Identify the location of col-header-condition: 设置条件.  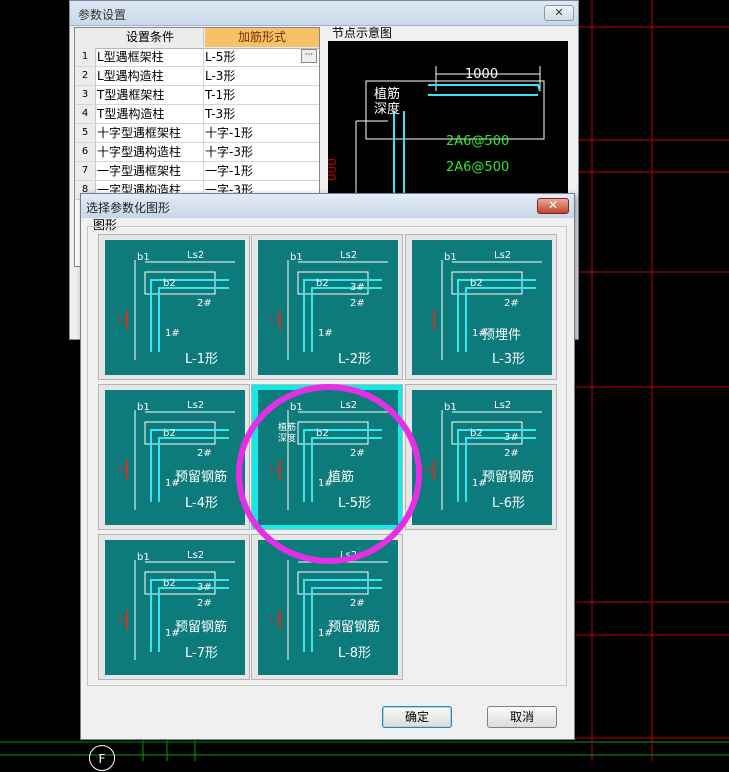
(150, 37).